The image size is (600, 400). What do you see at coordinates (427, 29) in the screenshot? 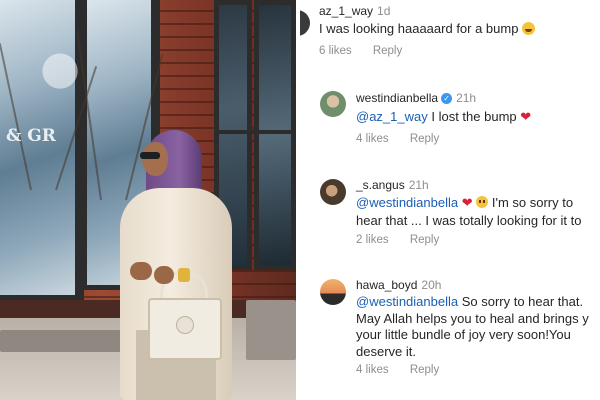
I see `comment-text: I was looking haaaaard for a bump` at bounding box center [427, 29].